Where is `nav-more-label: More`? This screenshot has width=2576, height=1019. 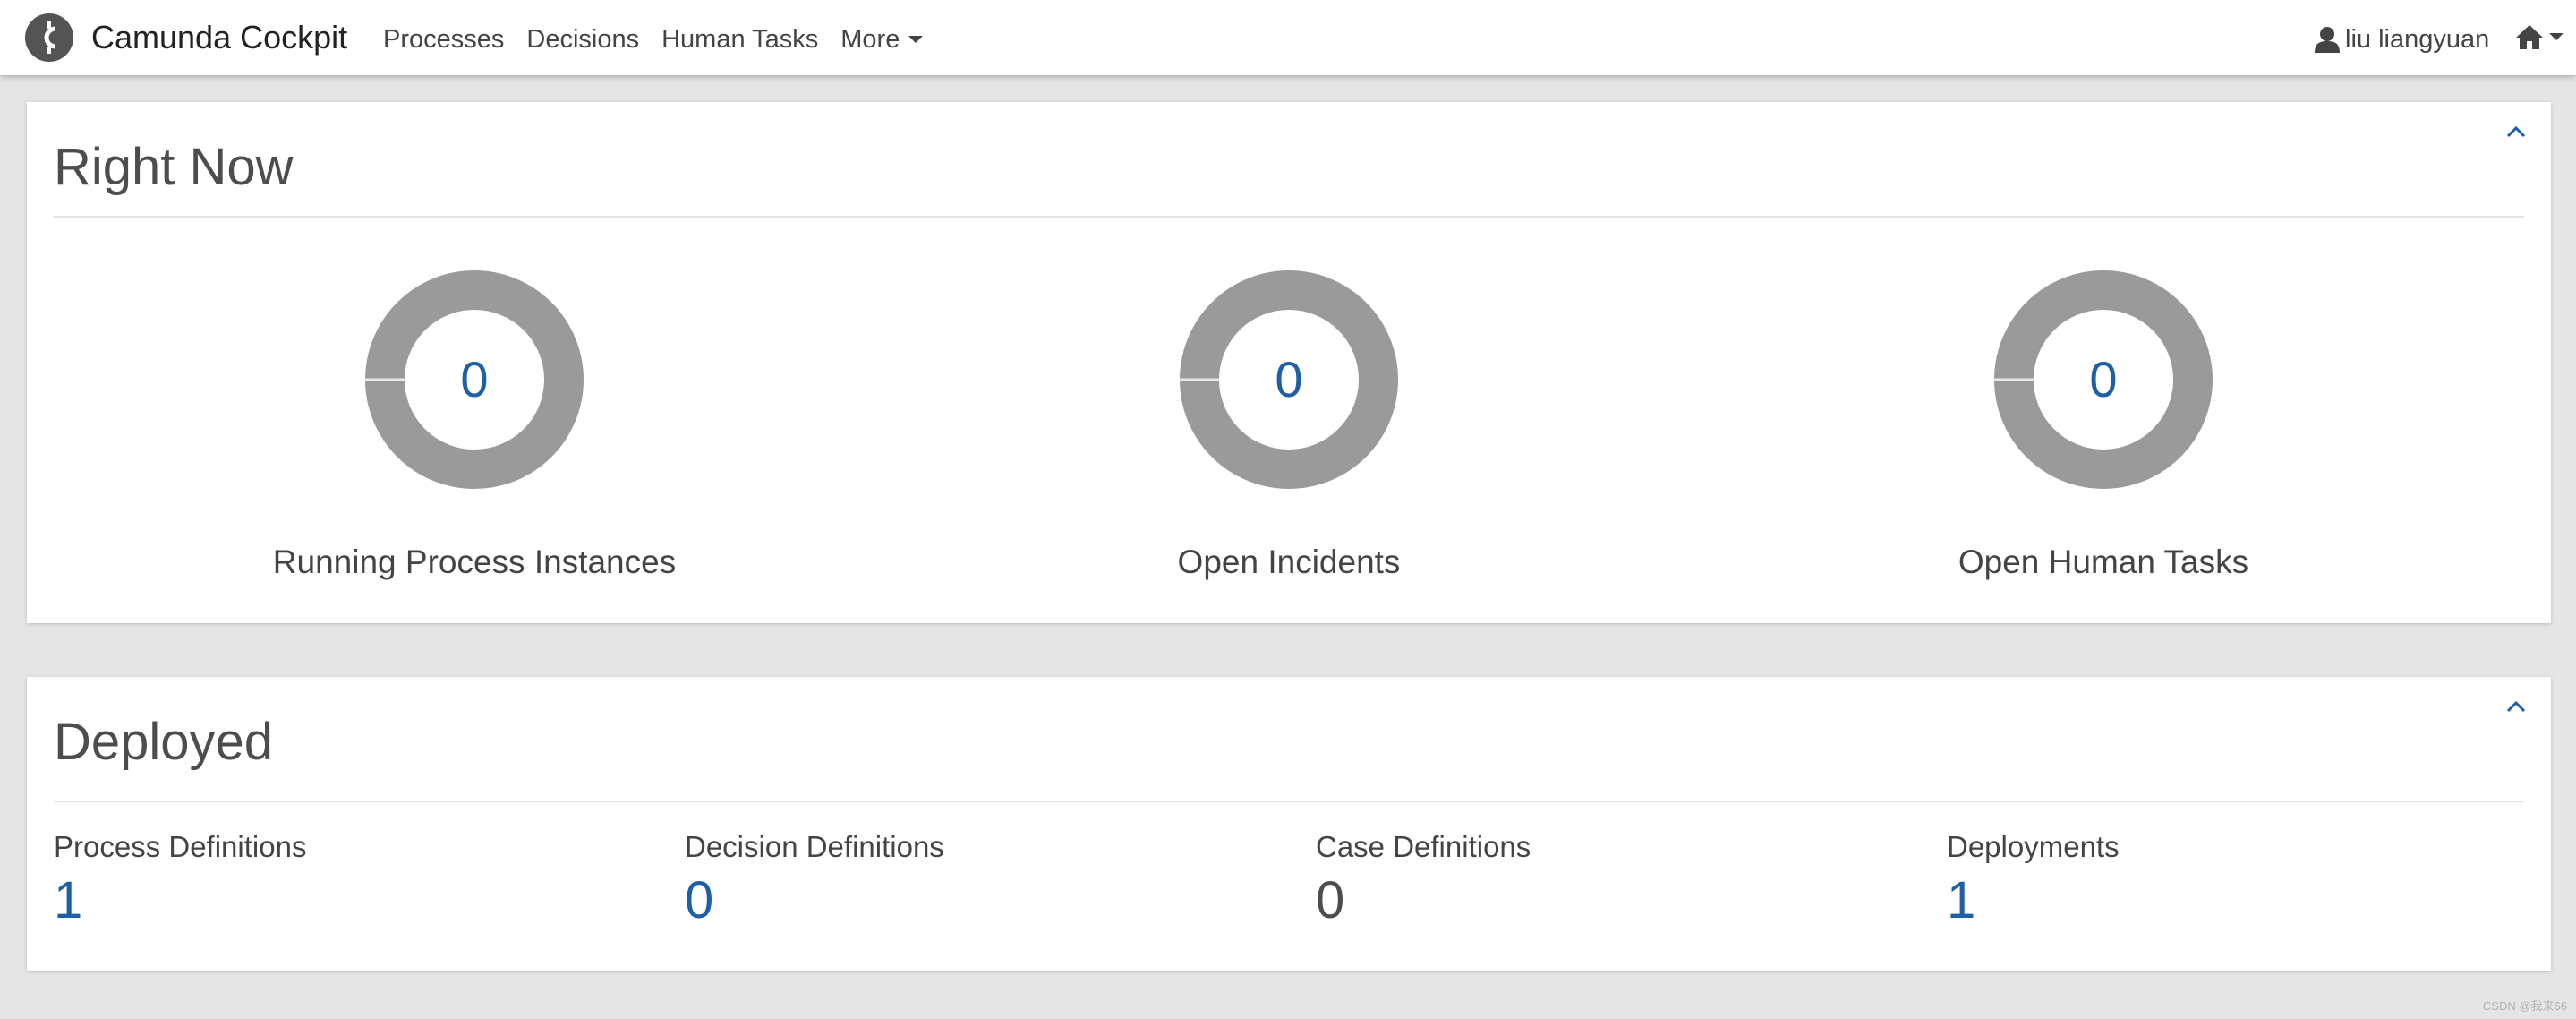
nav-more-label: More is located at coordinates (870, 40).